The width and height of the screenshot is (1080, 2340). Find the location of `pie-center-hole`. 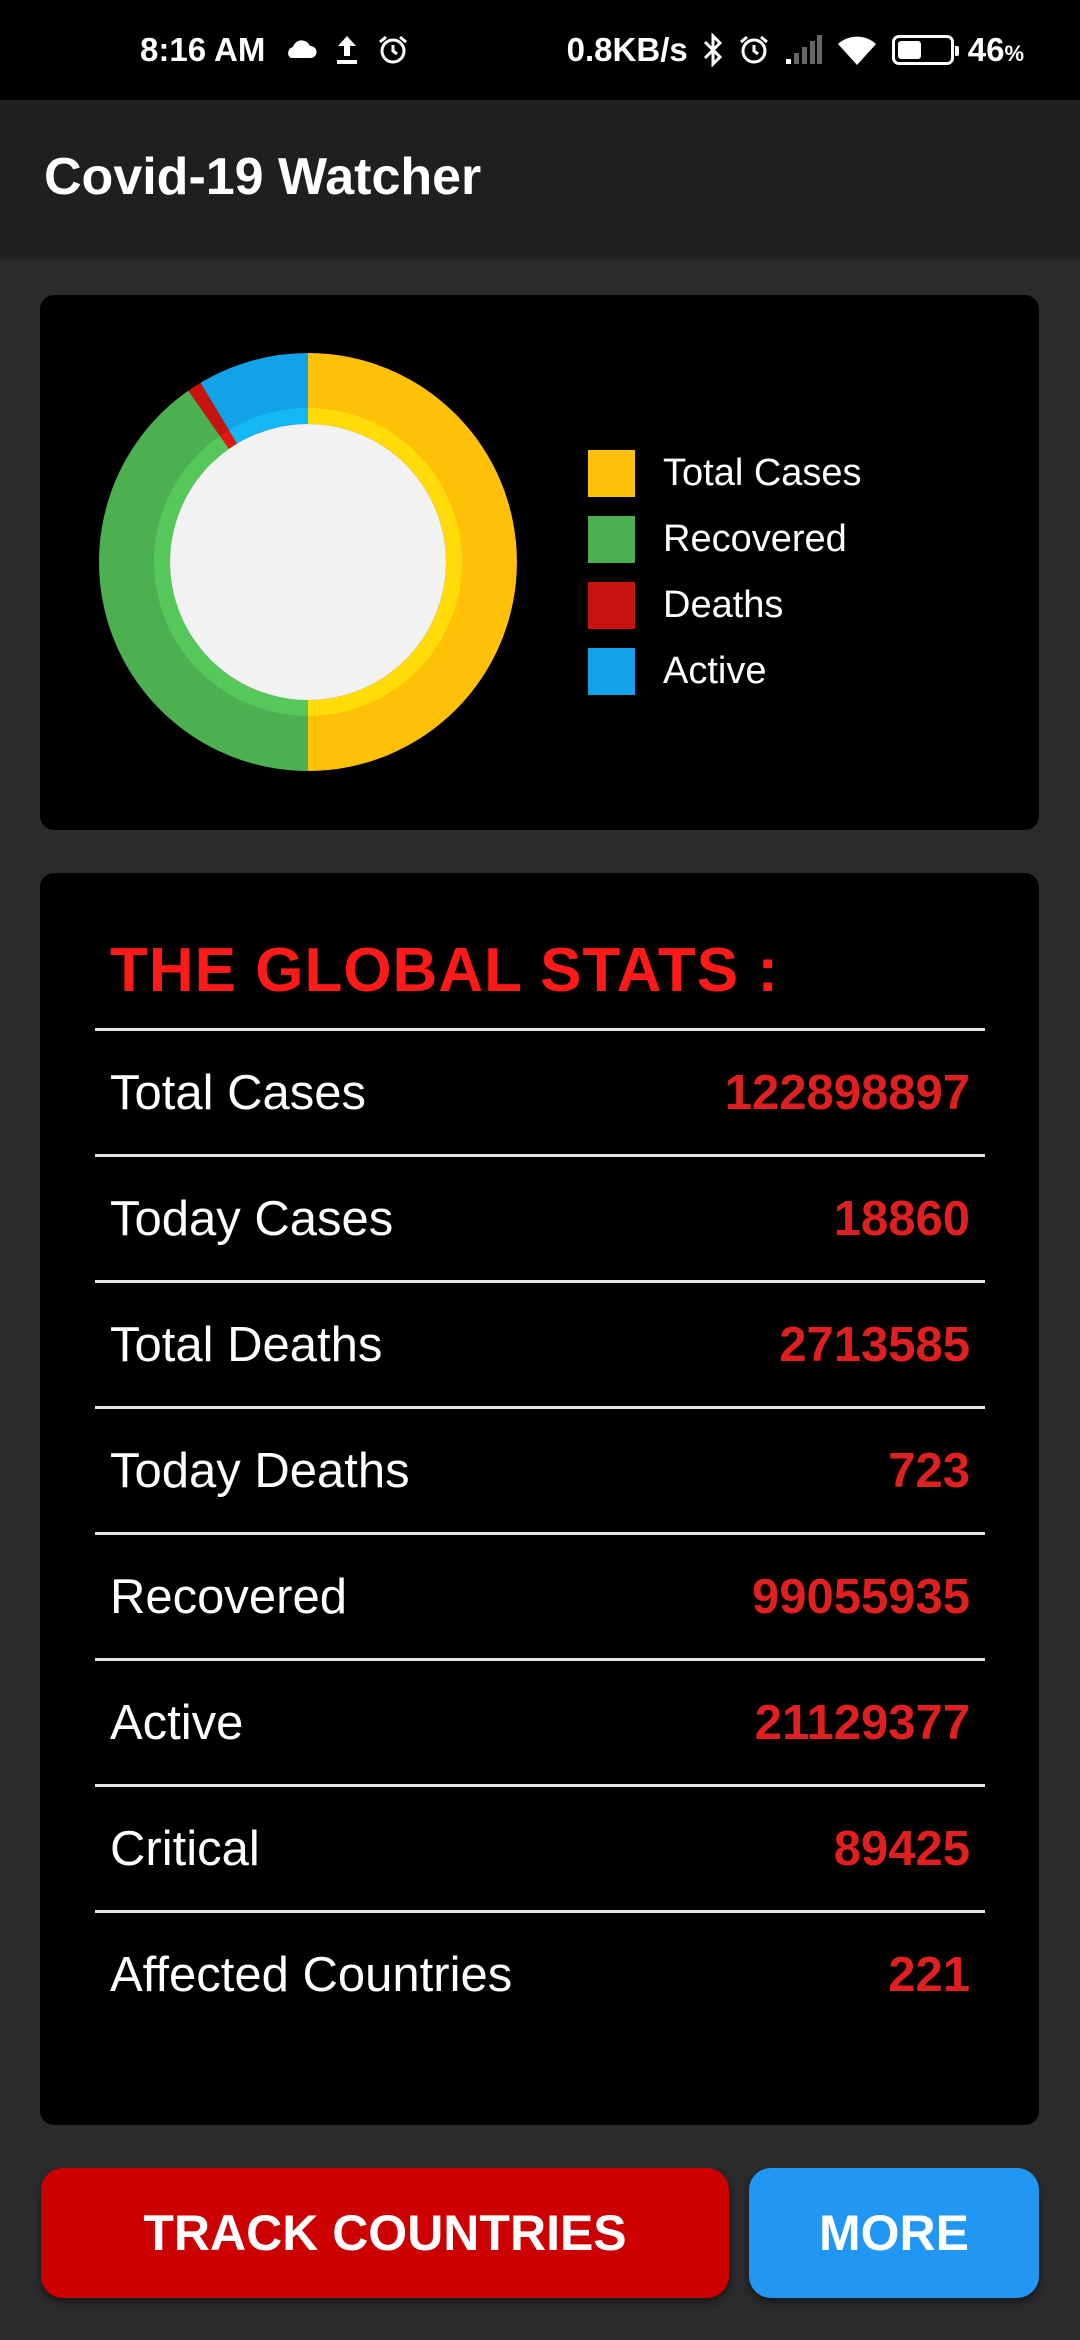

pie-center-hole is located at coordinates (308, 562).